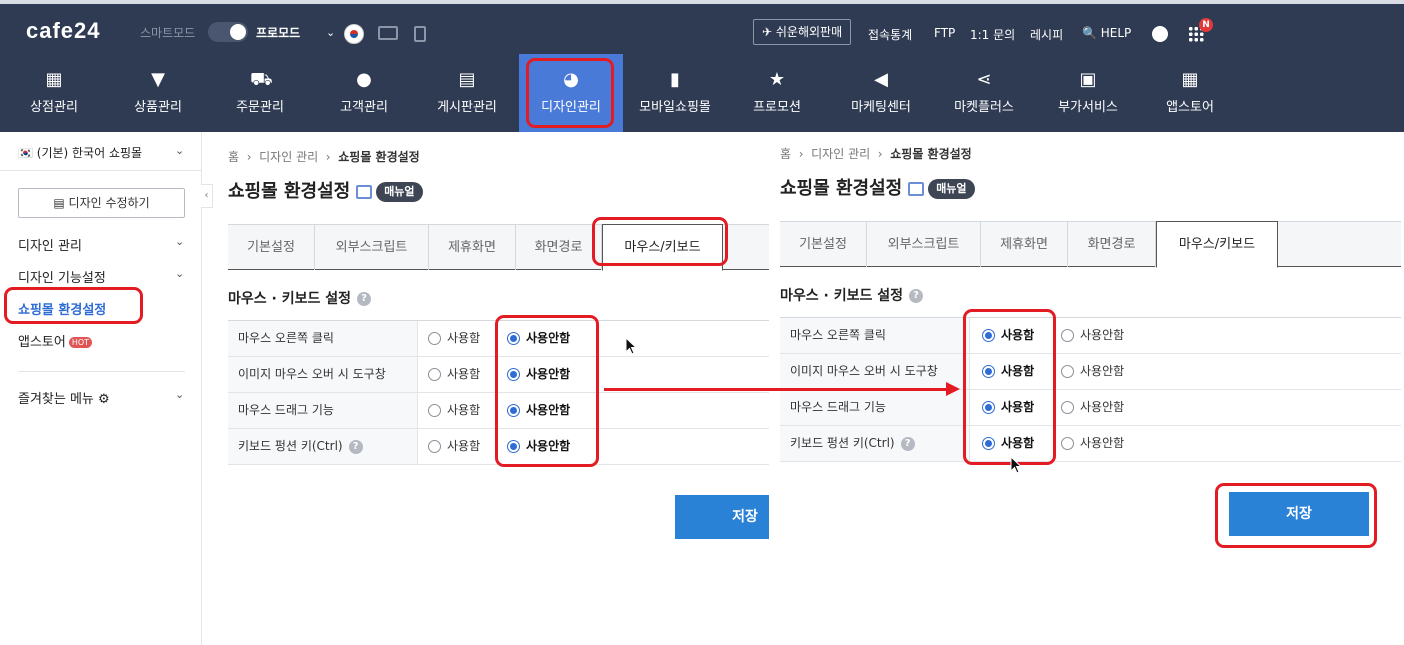  I want to click on mall-selector: 🇰🇷 (기본) 한국어 쇼핑몰, so click(80, 152).